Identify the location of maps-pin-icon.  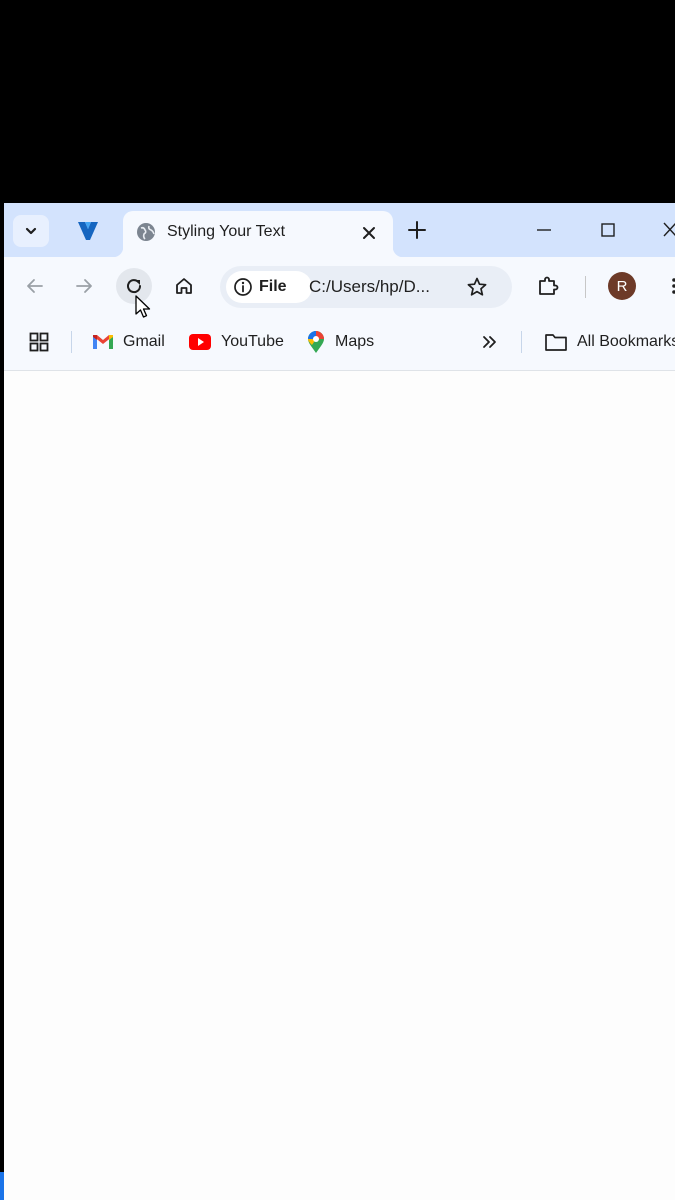
(316, 342).